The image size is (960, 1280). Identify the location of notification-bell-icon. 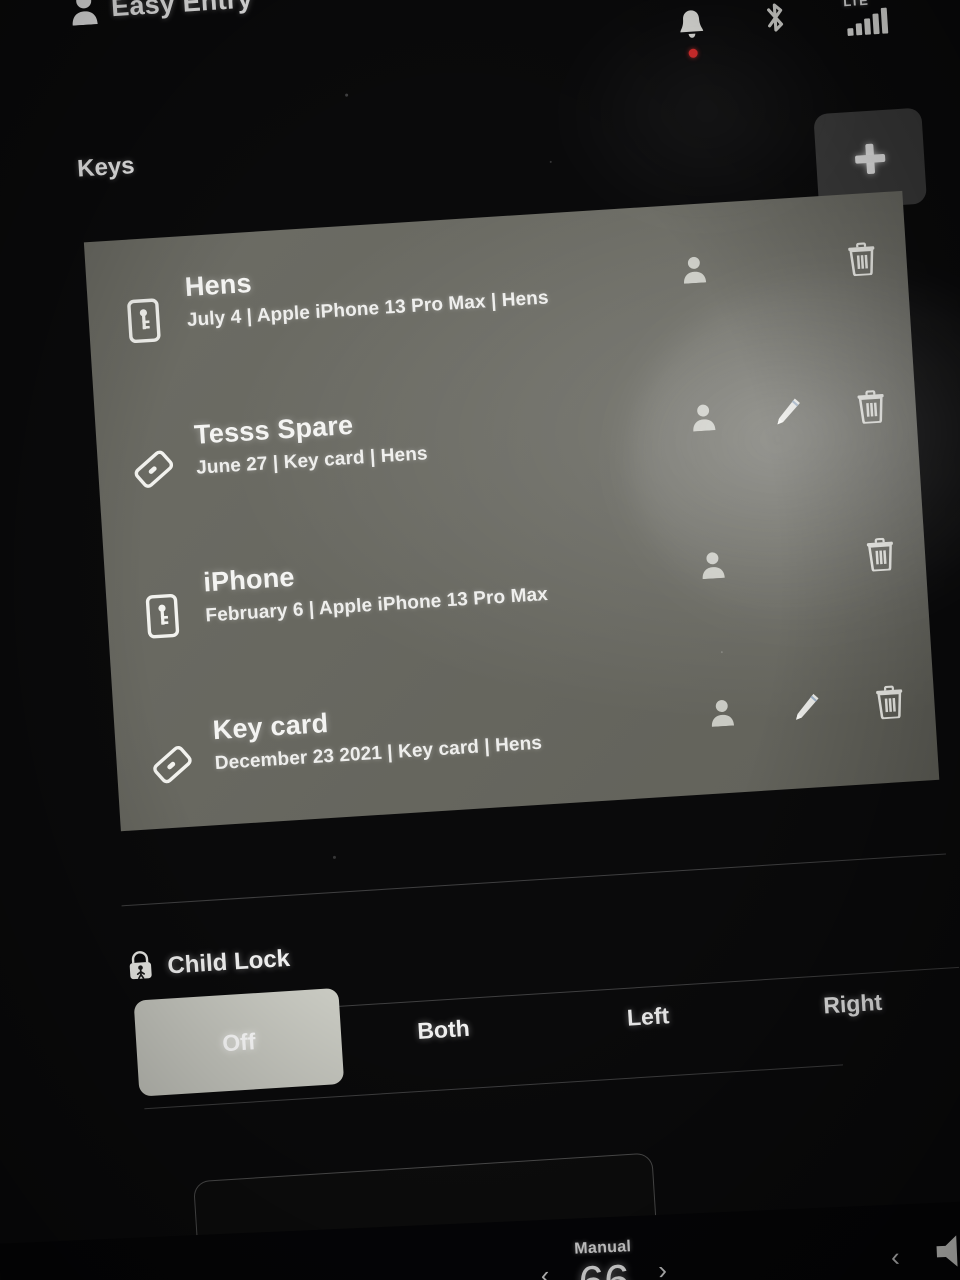
(691, 33).